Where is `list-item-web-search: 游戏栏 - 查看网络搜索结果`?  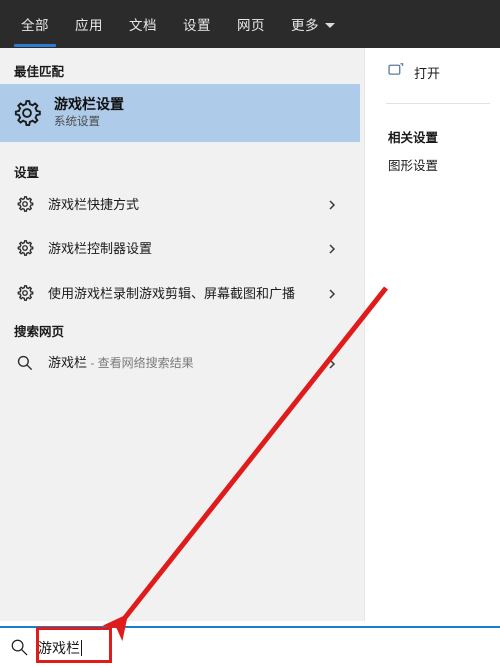 list-item-web-search: 游戏栏 - 查看网络搜索结果 is located at coordinates (180, 363).